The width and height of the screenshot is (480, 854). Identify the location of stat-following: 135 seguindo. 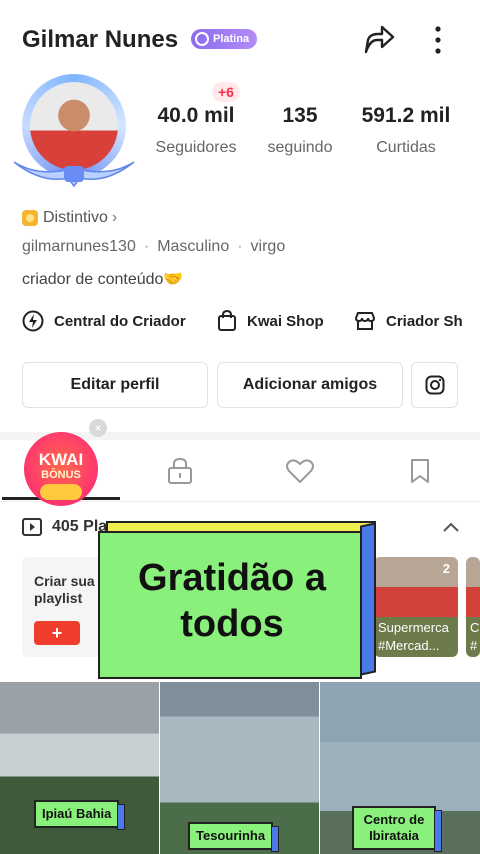
(300, 130).